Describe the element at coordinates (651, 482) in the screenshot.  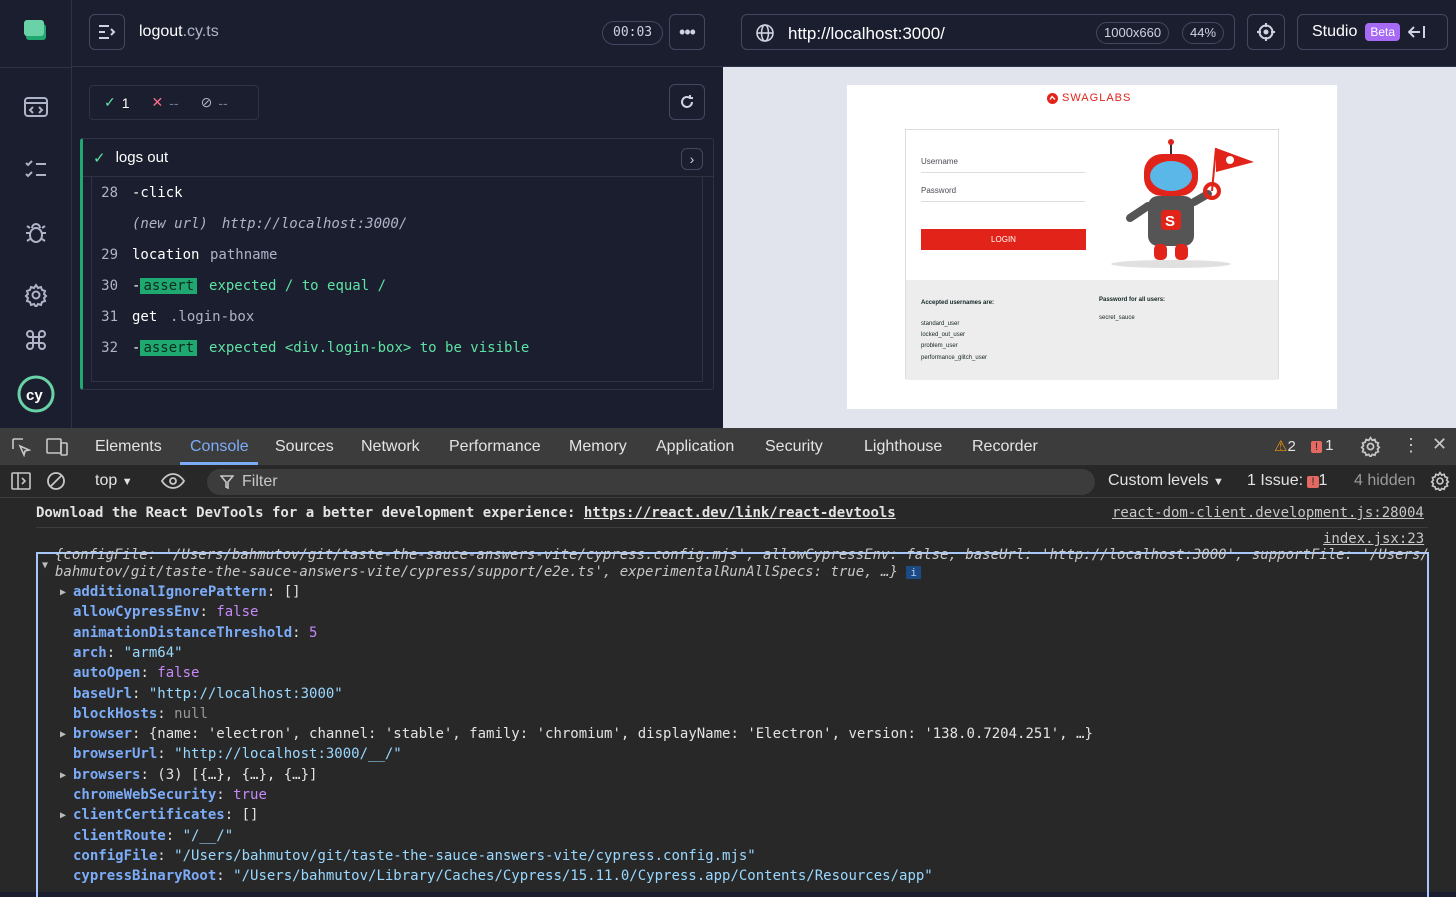
I see `console-filter-input: Filter` at that location.